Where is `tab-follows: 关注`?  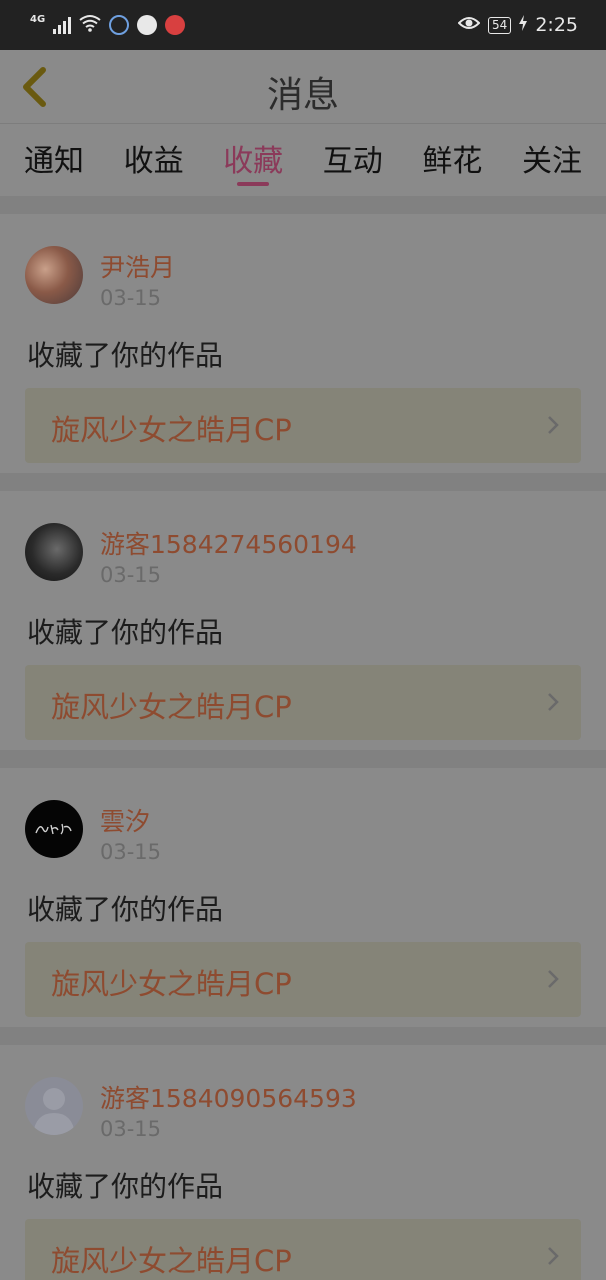
tab-follows: 关注 is located at coordinates (552, 160).